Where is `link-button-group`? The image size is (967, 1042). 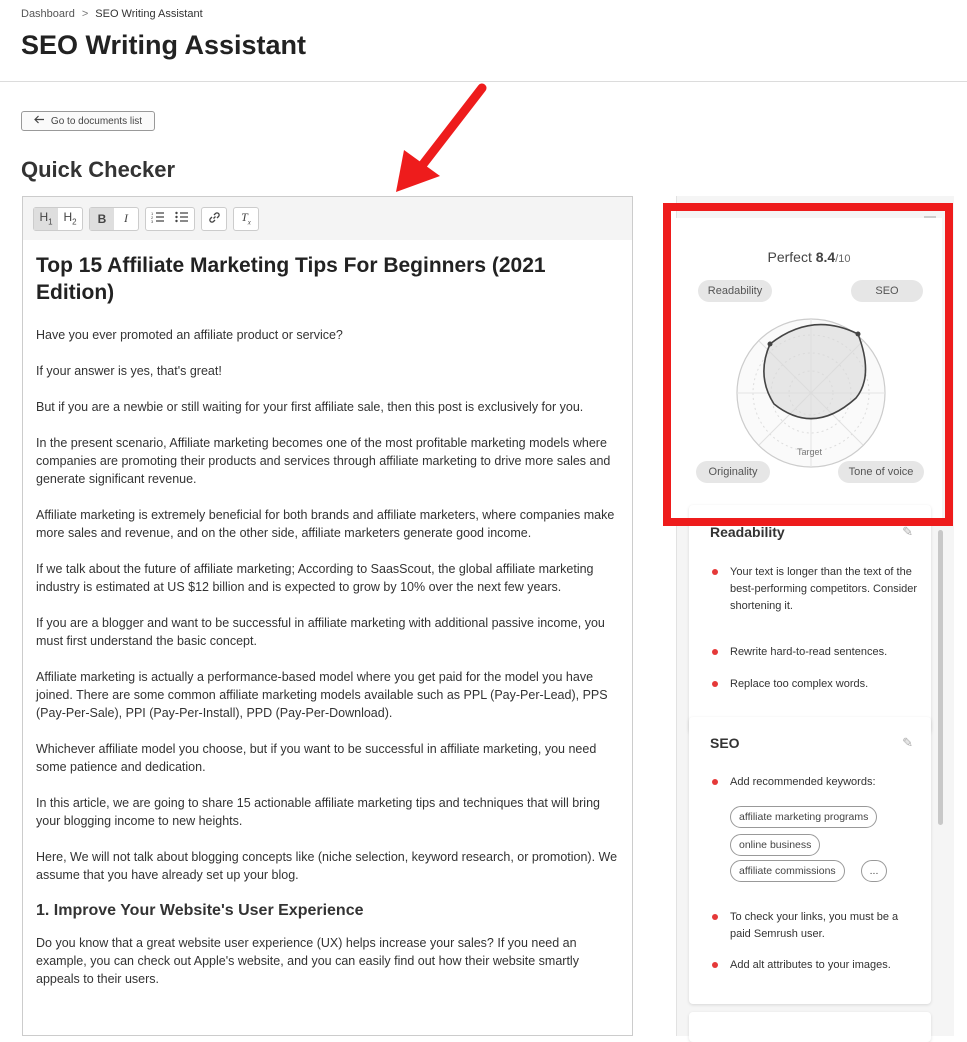 link-button-group is located at coordinates (214, 218).